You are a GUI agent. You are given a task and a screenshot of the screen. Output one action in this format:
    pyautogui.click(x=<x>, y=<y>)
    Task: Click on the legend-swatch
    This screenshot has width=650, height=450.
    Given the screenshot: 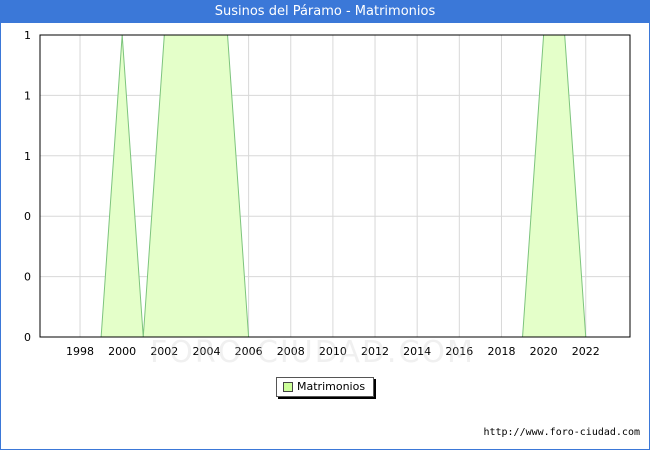 What is the action you would take?
    pyautogui.click(x=288, y=387)
    